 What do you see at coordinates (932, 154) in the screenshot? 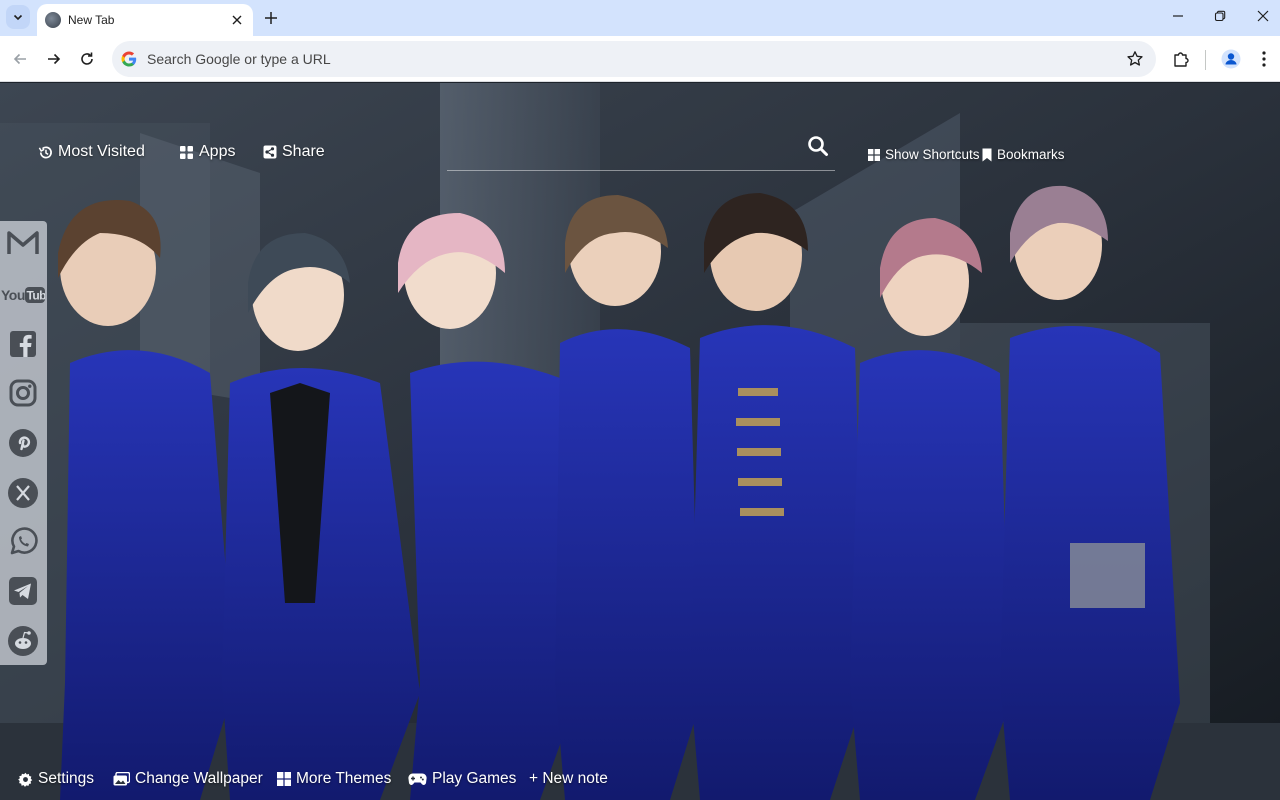
I see `show-shortcuts-label: Show Shortcuts` at bounding box center [932, 154].